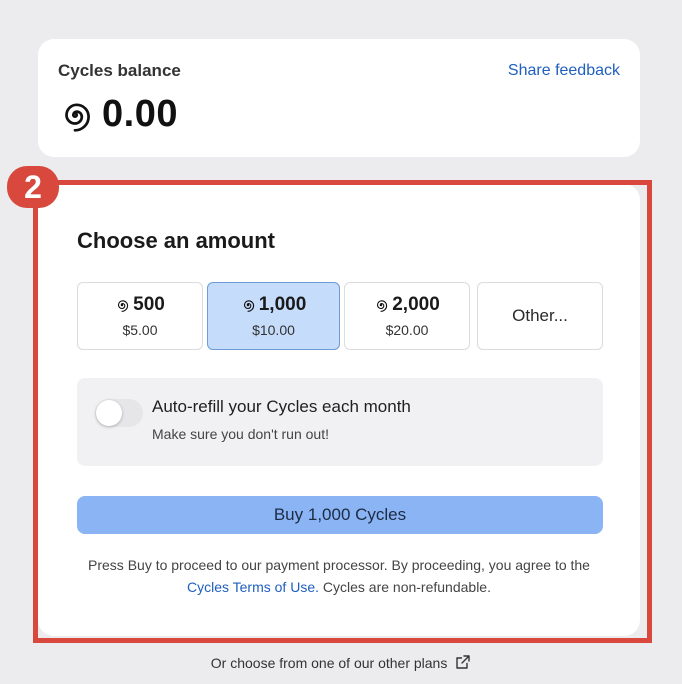 The width and height of the screenshot is (682, 684). What do you see at coordinates (119, 70) in the screenshot?
I see `balance-label: Cycles balance` at bounding box center [119, 70].